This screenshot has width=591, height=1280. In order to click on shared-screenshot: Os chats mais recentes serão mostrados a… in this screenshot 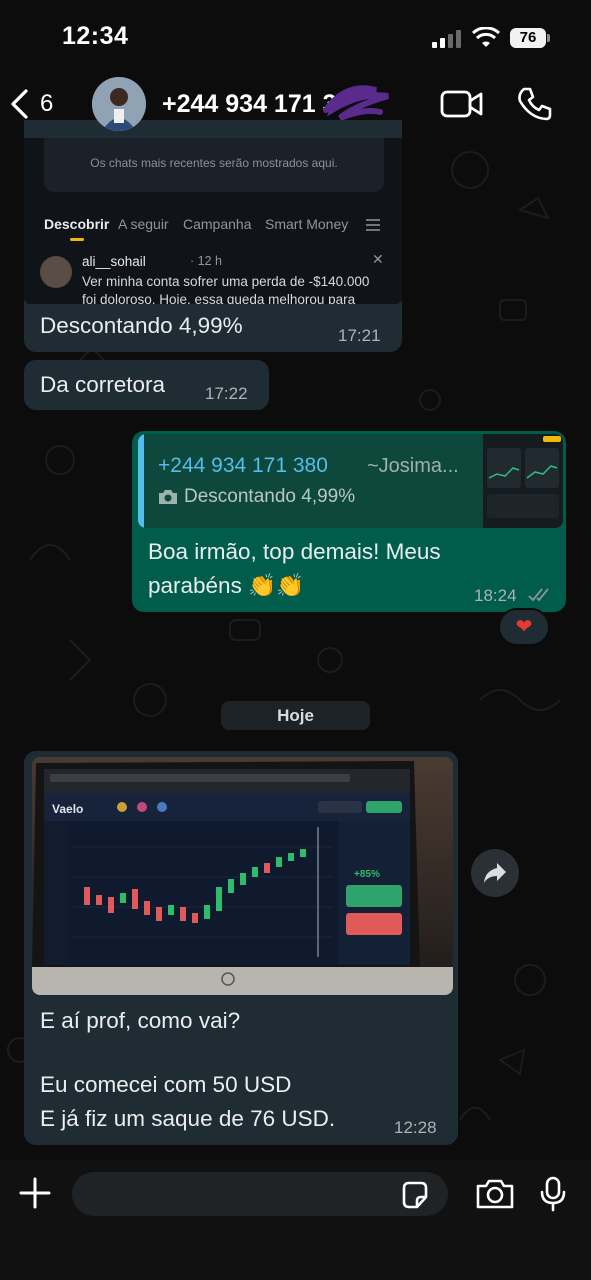, I will do `click(213, 221)`.